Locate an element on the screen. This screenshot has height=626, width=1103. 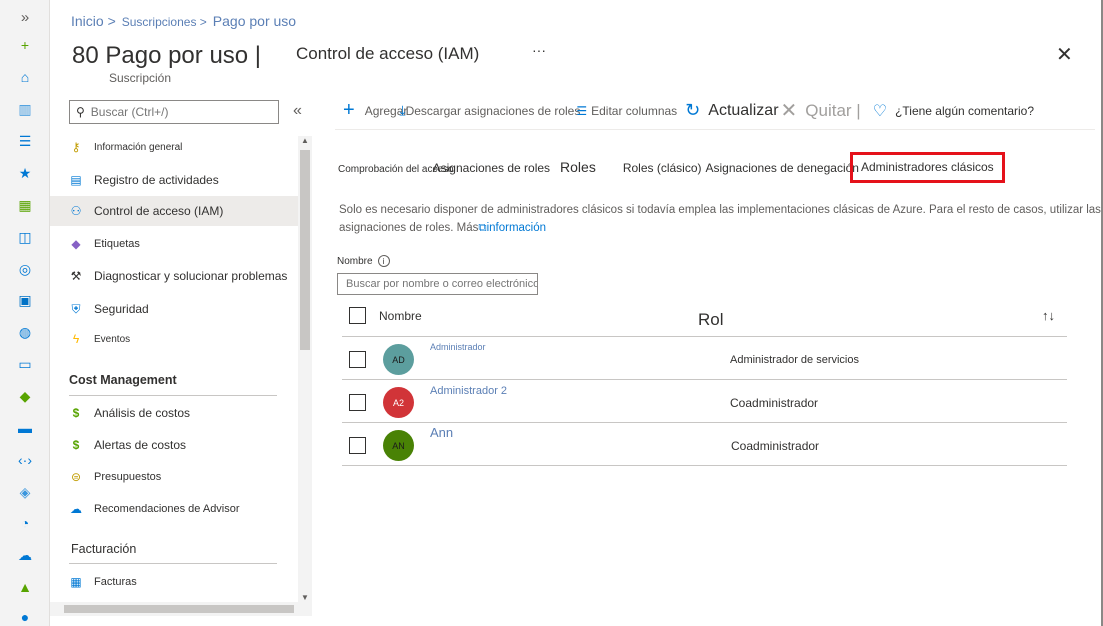
sidebar-item-label: Análisis de costos is located at coordinates (142, 413).